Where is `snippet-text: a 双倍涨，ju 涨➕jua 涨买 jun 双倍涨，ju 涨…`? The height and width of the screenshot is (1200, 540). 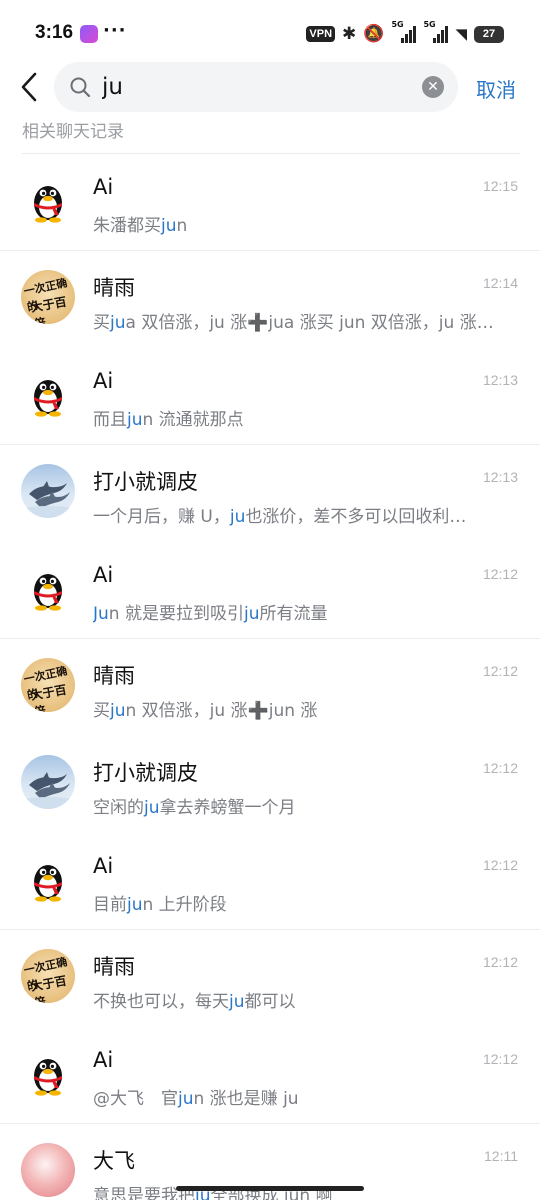
snippet-text: a 双倍涨，ju 涨➕jua 涨买 jun 双倍涨，ju 涨… is located at coordinates (309, 323).